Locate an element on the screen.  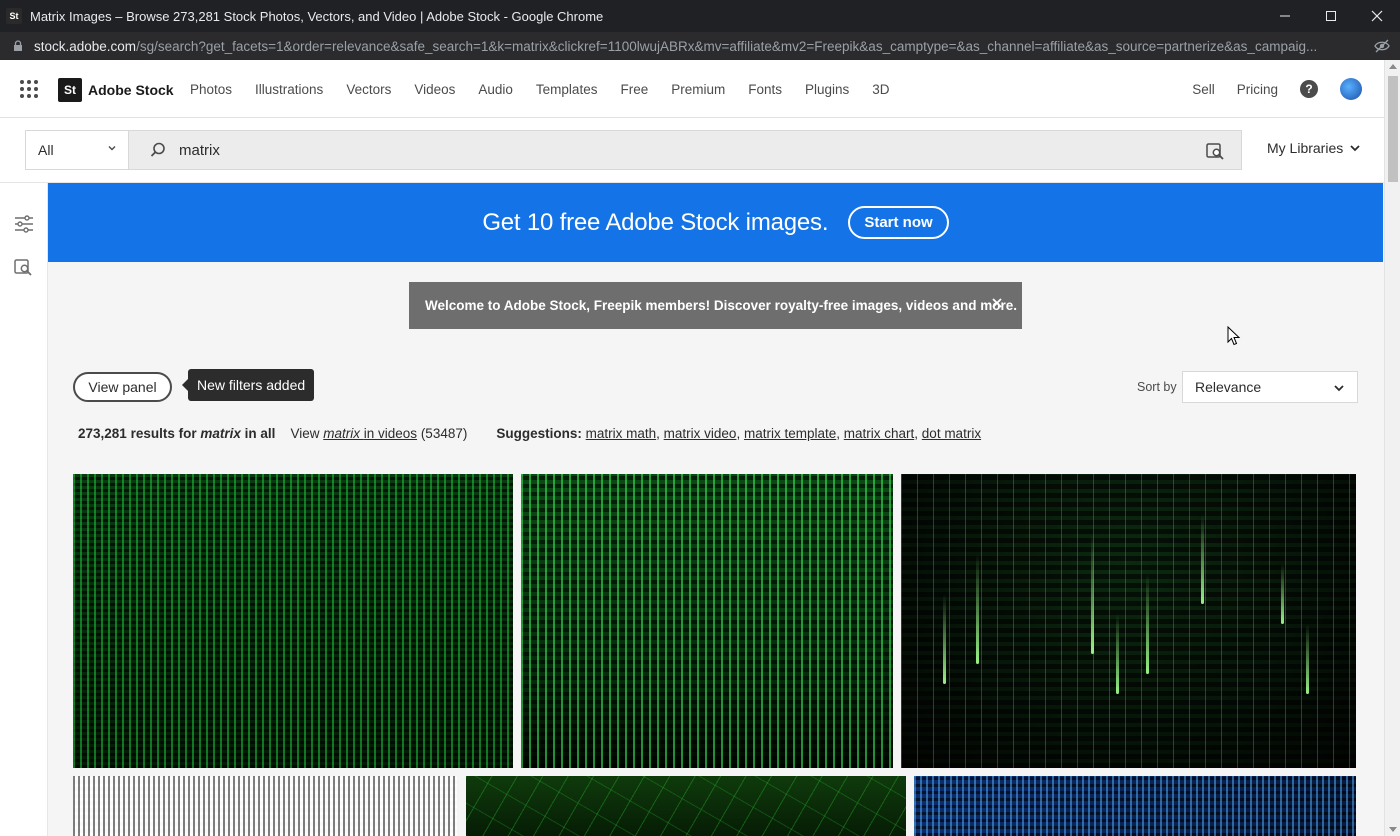
view-videos-link: matrix in videos is located at coordinates (370, 433).